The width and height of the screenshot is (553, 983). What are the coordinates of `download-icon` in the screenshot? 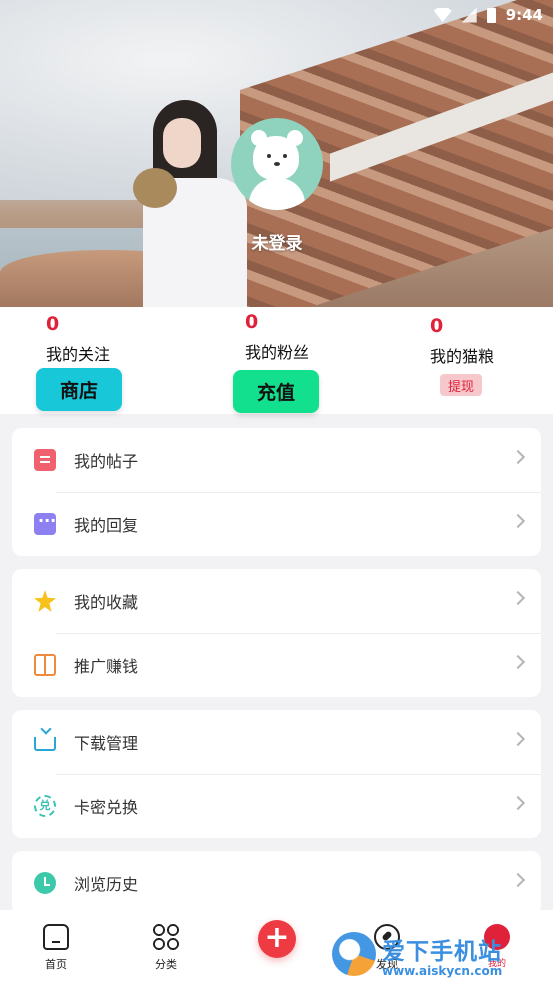 It's located at (45, 744).